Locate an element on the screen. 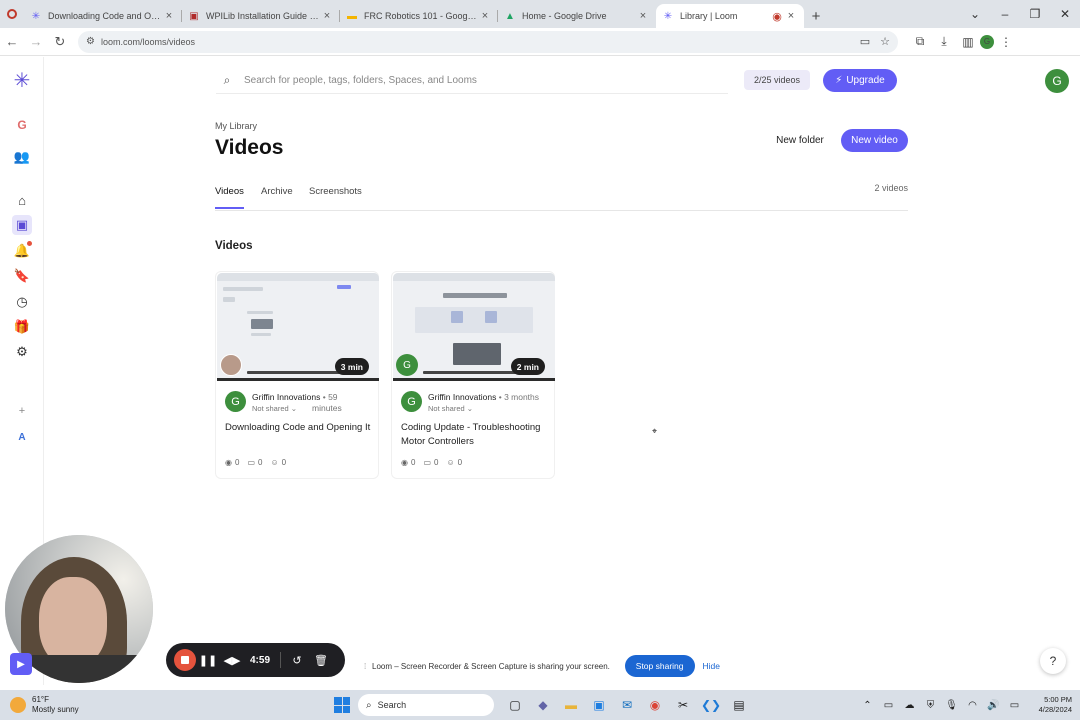  video-thumbnail: 3 min is located at coordinates (298, 327).